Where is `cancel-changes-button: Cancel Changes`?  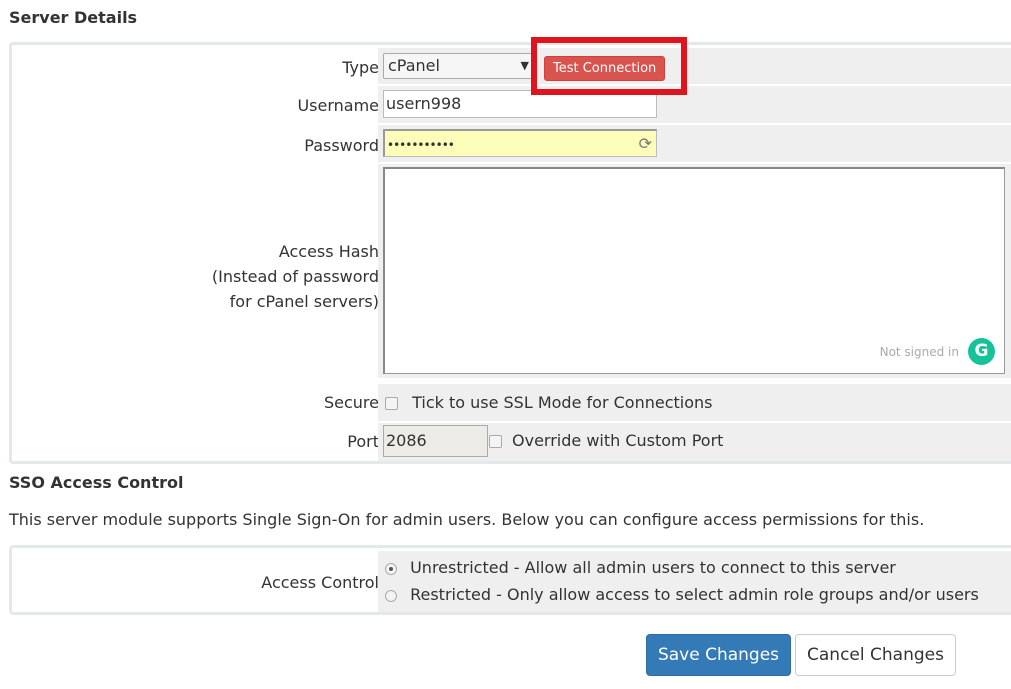
cancel-changes-button: Cancel Changes is located at coordinates (875, 655).